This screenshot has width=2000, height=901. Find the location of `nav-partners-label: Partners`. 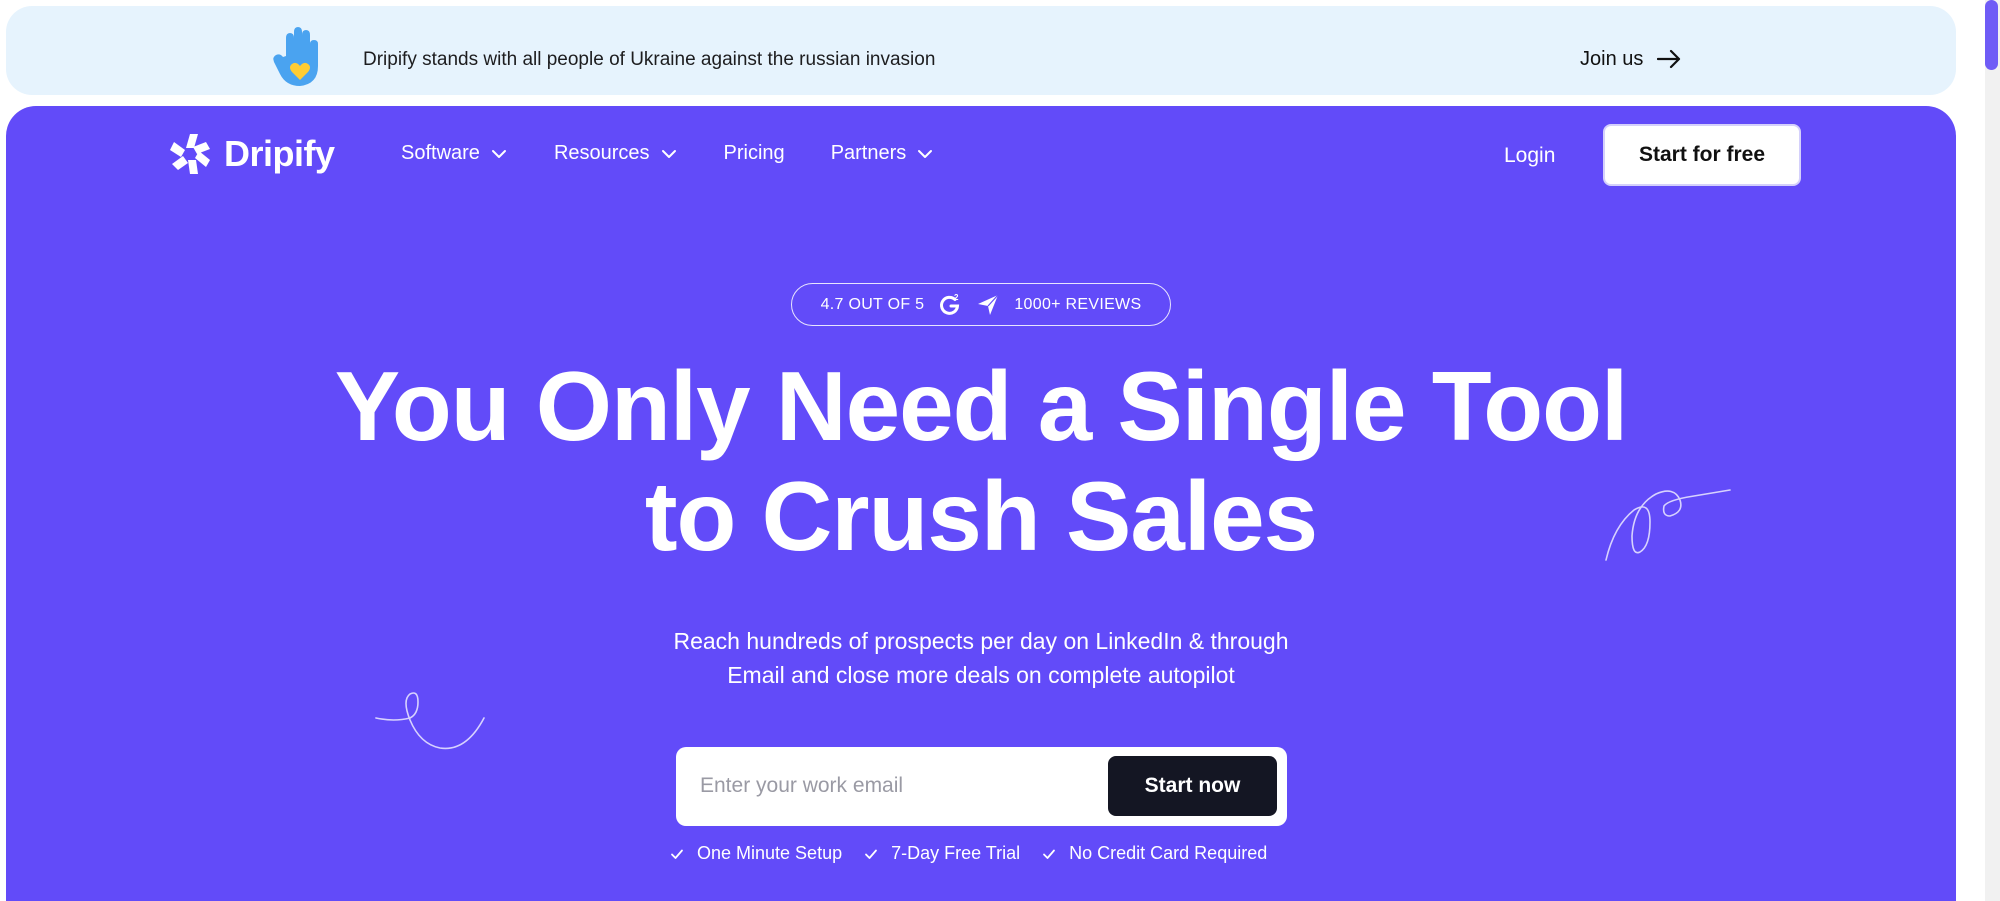

nav-partners-label: Partners is located at coordinates (868, 153).